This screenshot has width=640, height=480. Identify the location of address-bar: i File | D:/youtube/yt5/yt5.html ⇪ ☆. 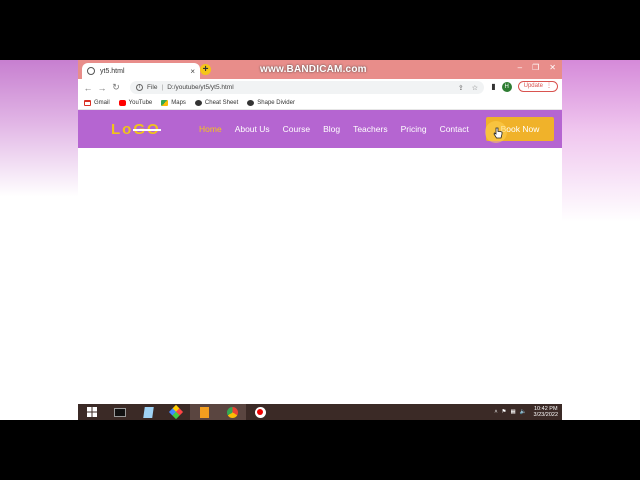
(307, 87).